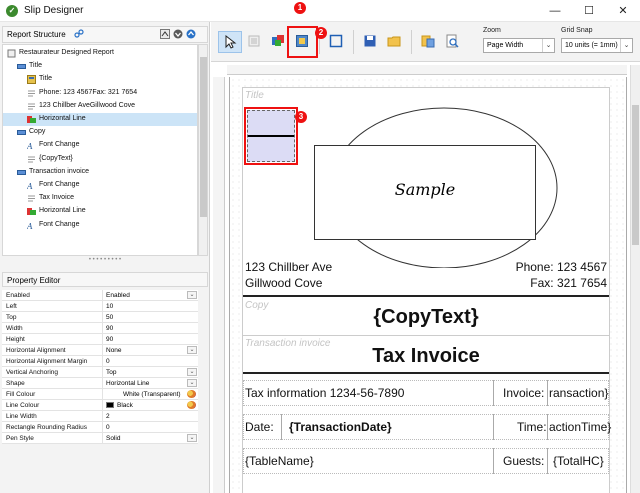 Image resolution: width=640 pixels, height=493 pixels. Describe the element at coordinates (623, 11) in the screenshot. I see `close-button: ✕` at that location.